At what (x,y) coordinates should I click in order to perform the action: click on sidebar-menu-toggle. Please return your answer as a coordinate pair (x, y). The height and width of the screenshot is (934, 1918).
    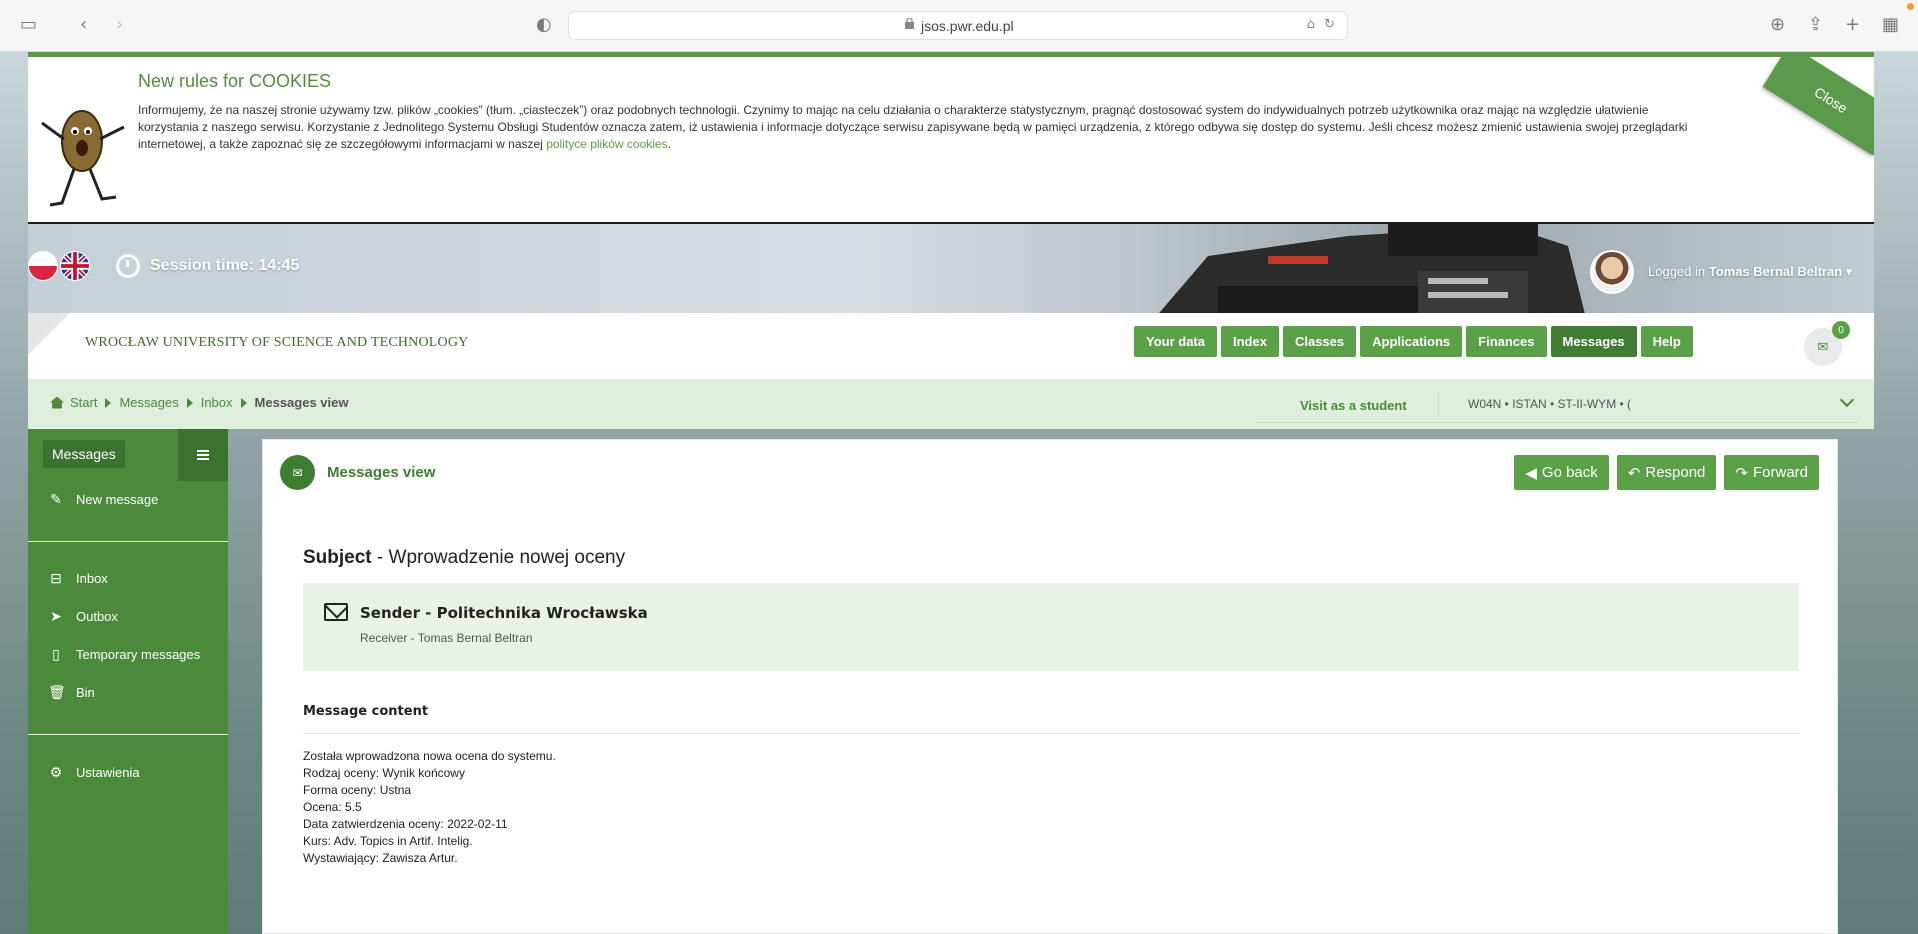
    Looking at the image, I should click on (203, 455).